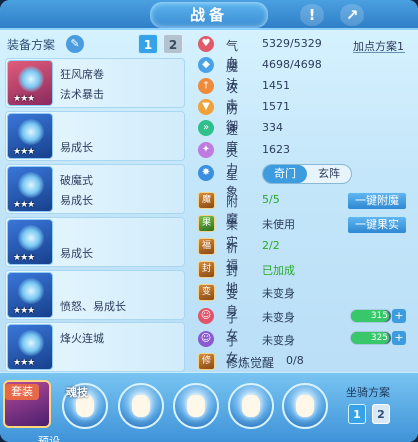 Image resolution: width=418 pixels, height=442 pixels. I want to click on one-click-fruit-button: 一键果实, so click(377, 225).